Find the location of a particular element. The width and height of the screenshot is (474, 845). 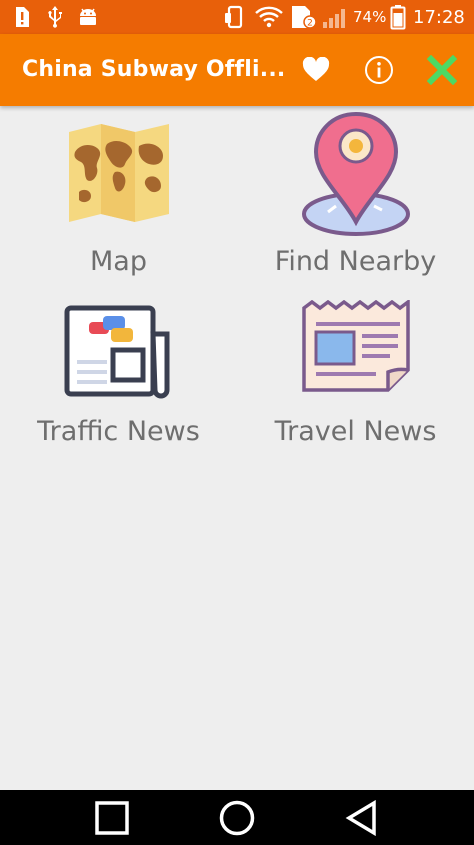

grid-item-label: Find Nearby is located at coordinates (355, 261).